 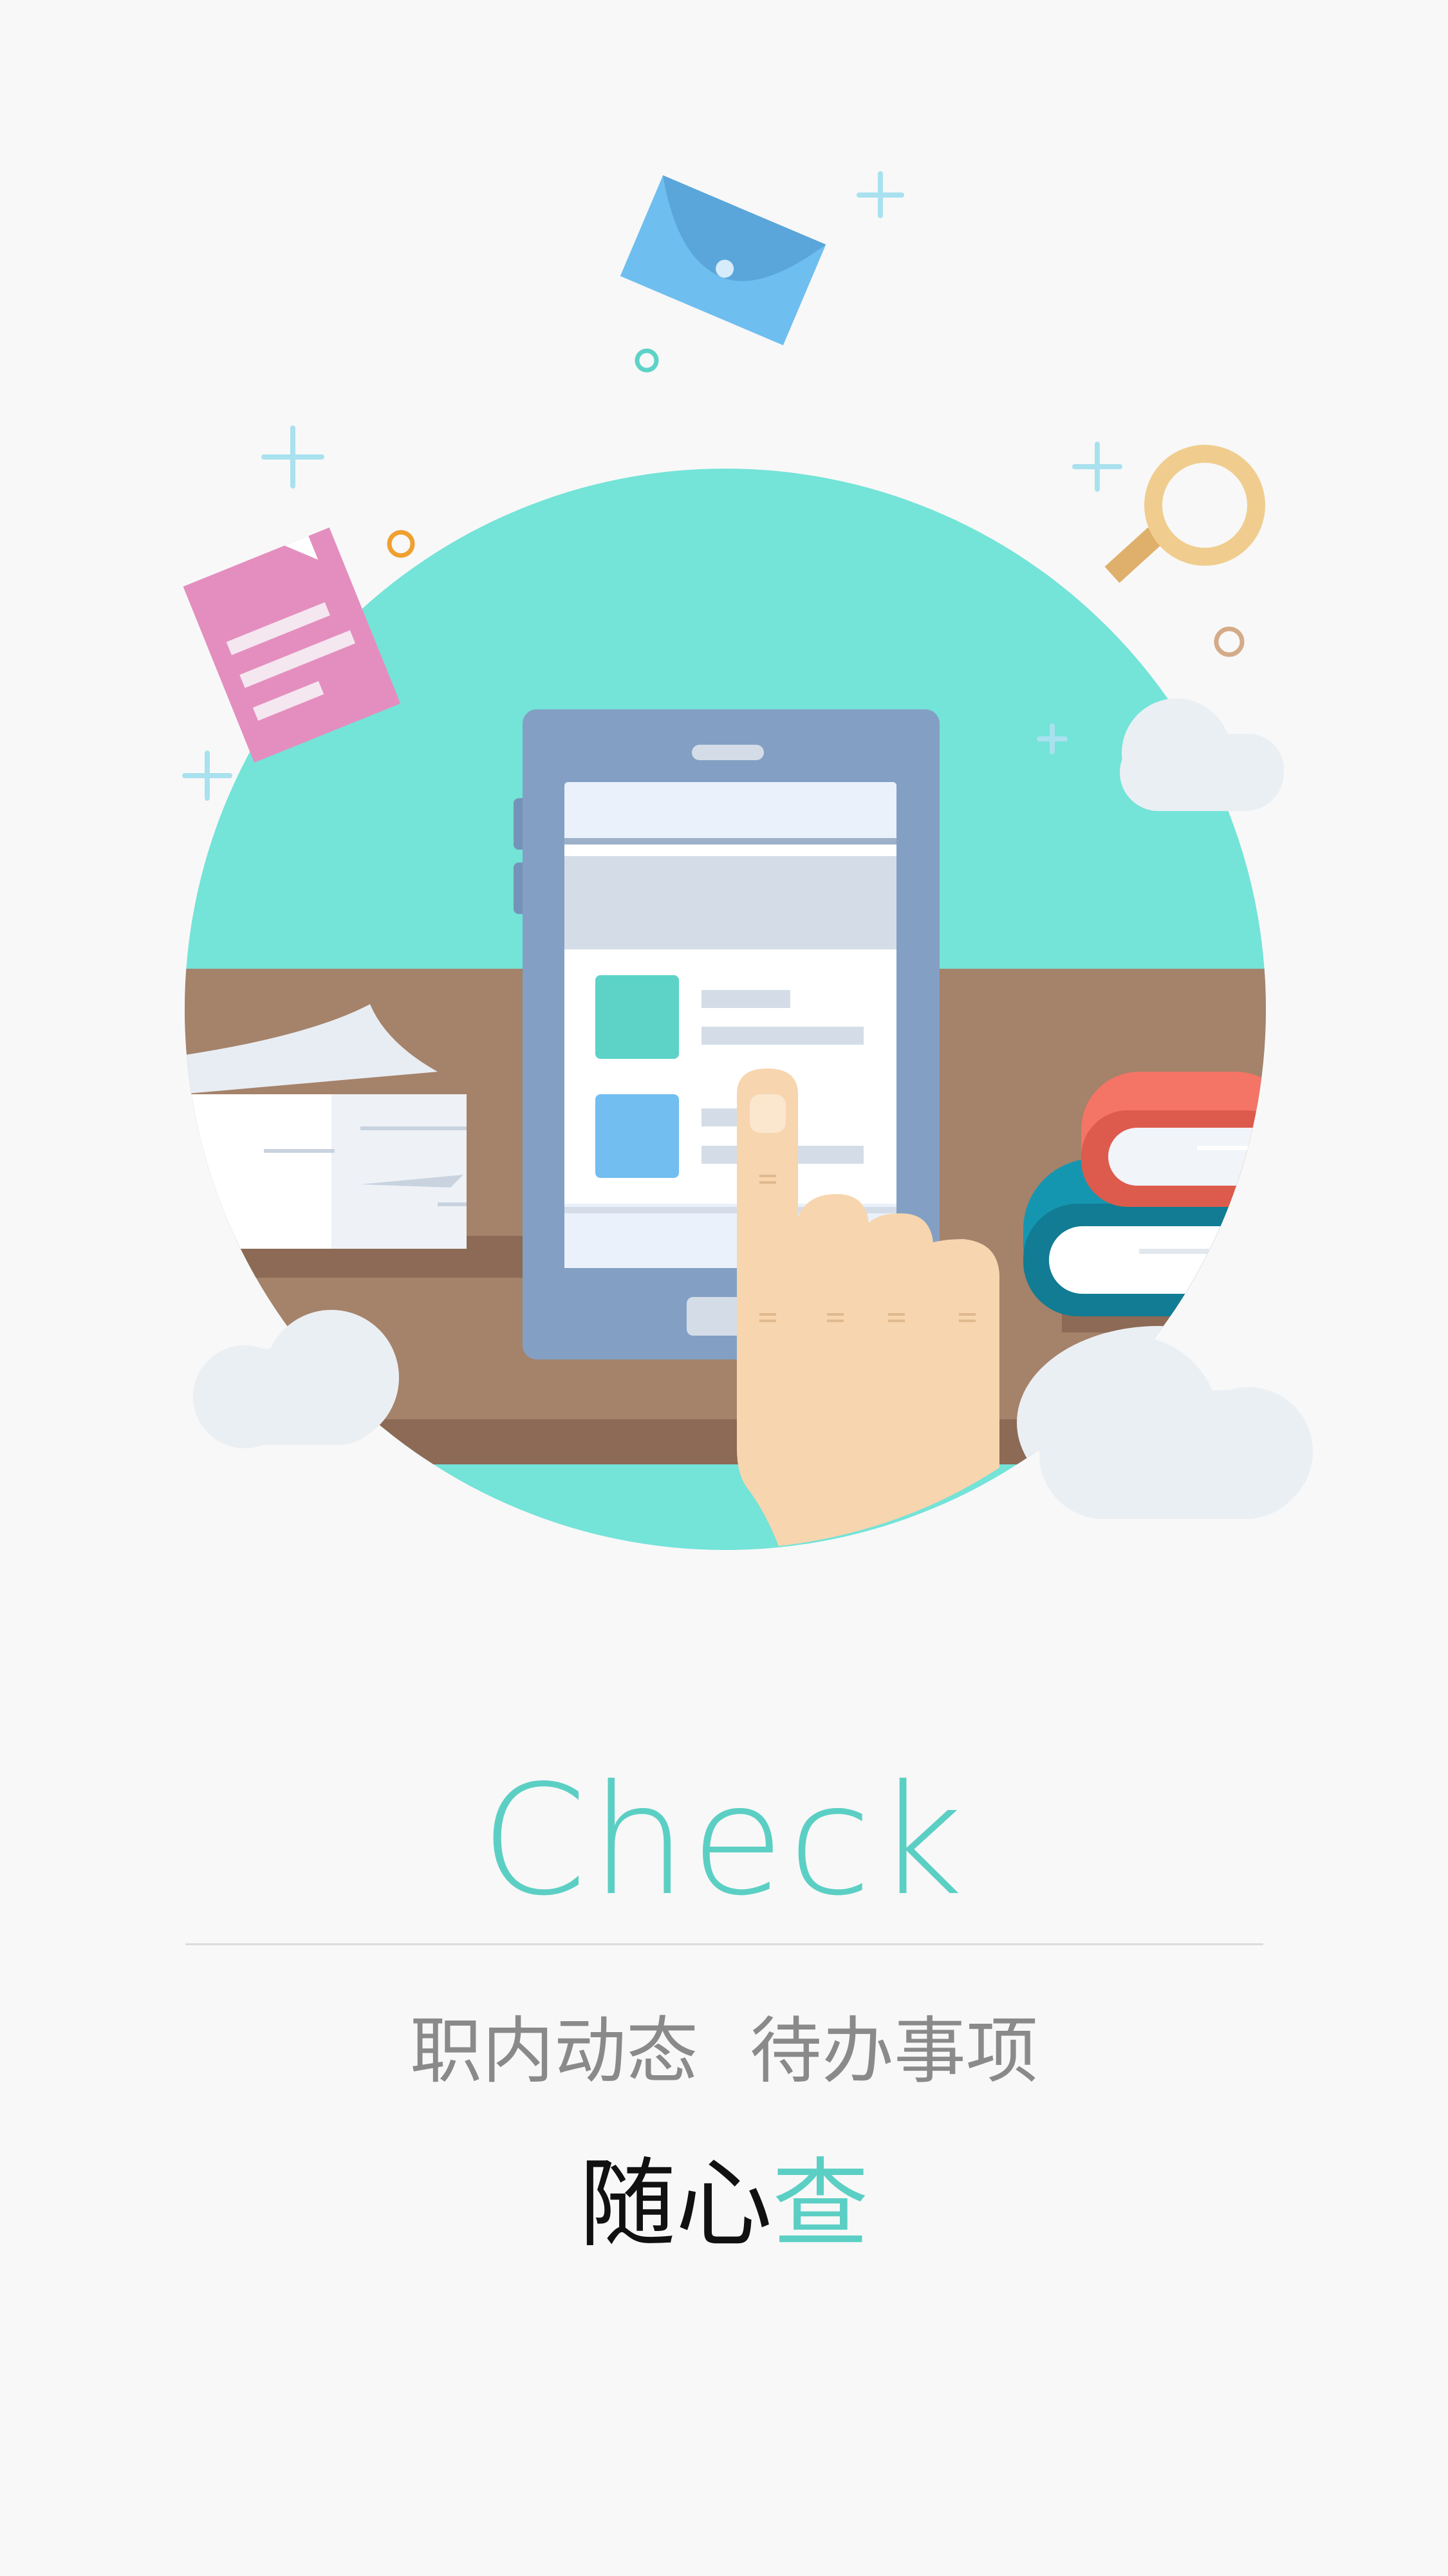 What do you see at coordinates (675, 2205) in the screenshot?
I see `slogan-main: 随心` at bounding box center [675, 2205].